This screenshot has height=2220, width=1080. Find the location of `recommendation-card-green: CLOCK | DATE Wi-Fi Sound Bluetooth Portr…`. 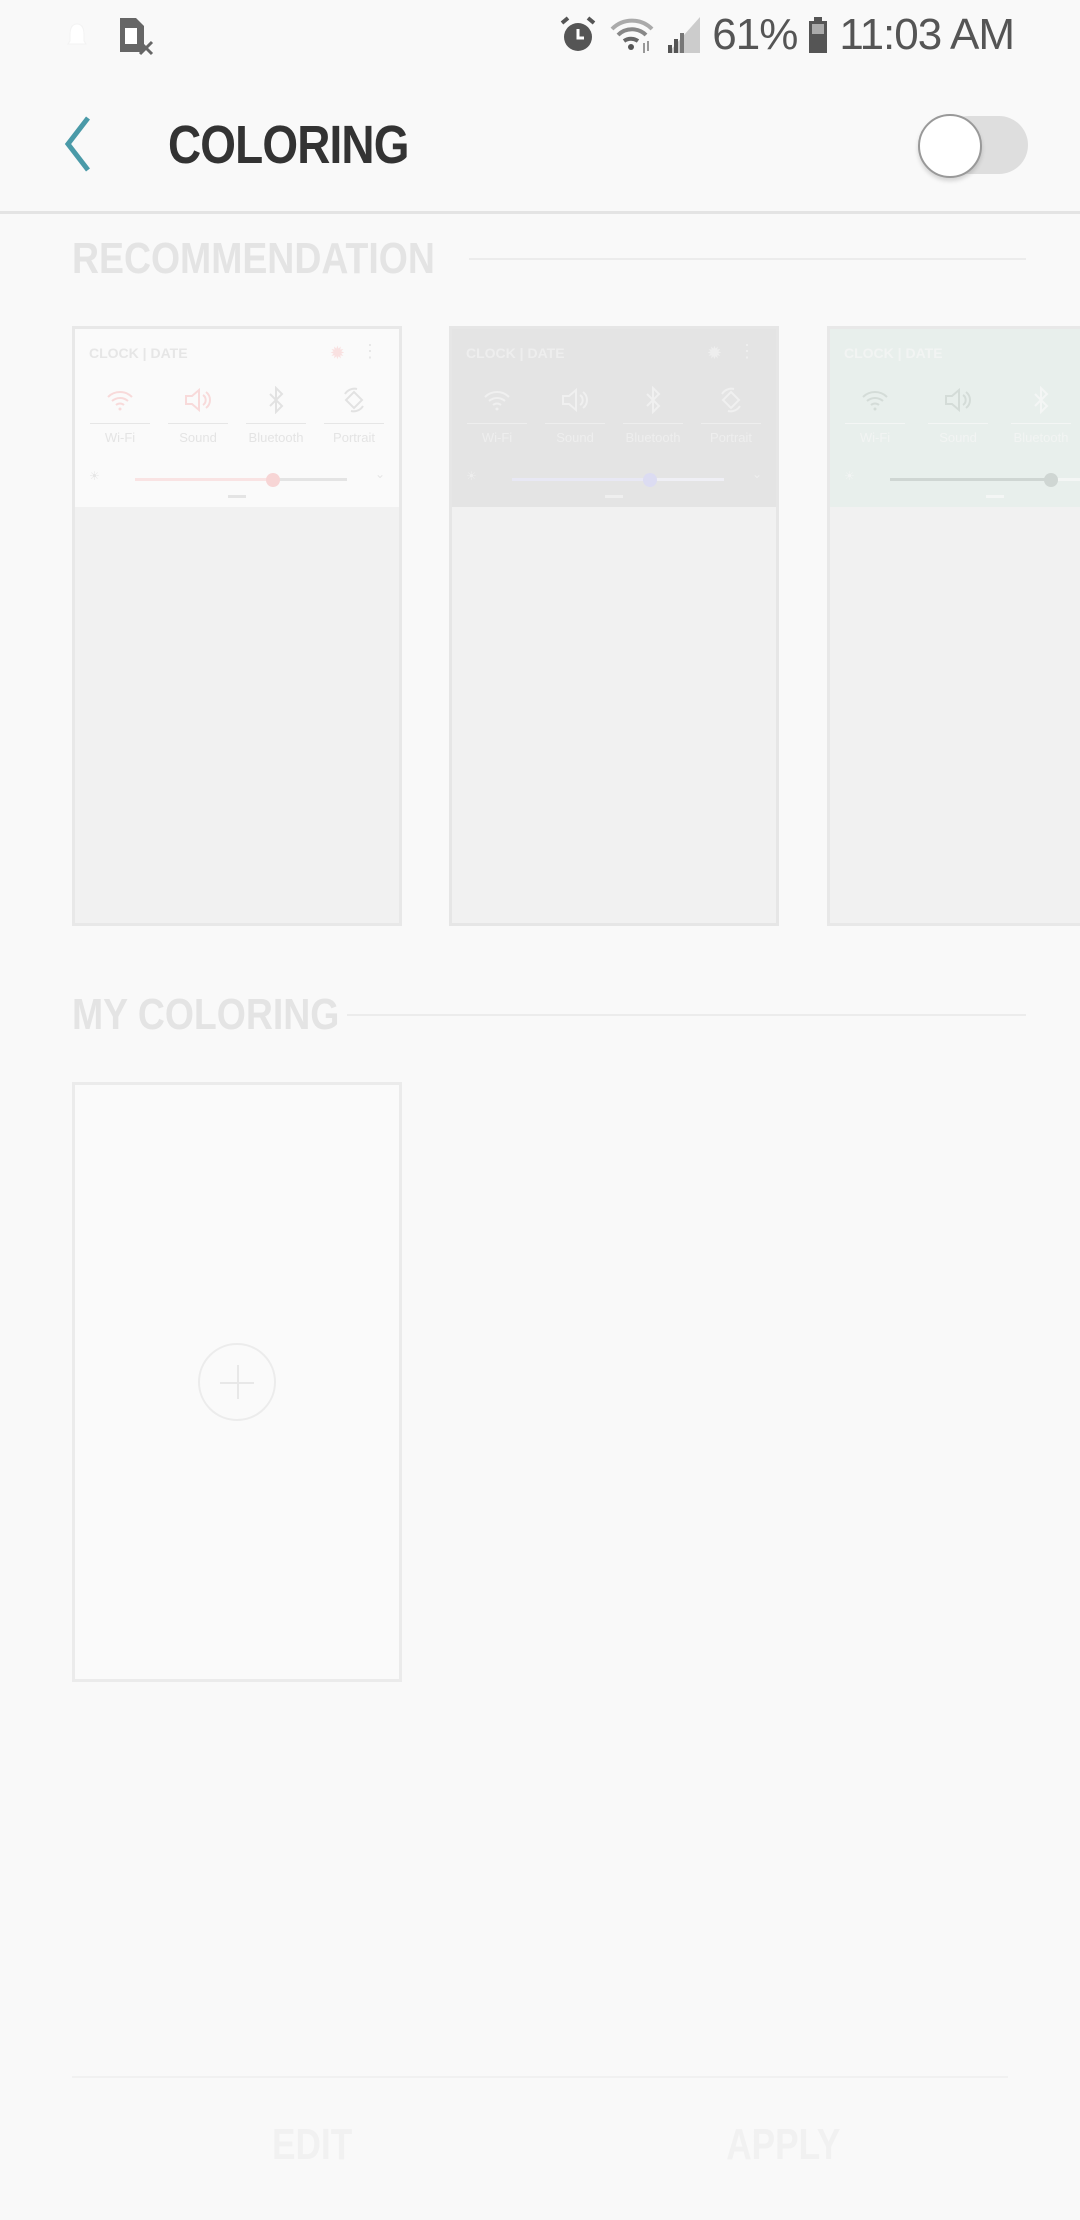

recommendation-card-green: CLOCK | DATE Wi-Fi Sound Bluetooth Portr… is located at coordinates (953, 626).